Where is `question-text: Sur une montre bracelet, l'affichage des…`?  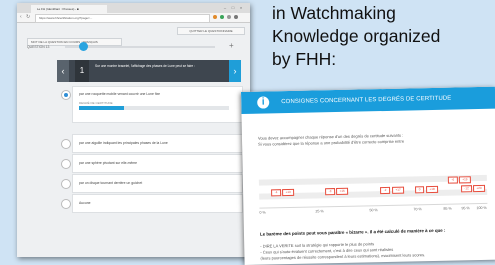
question-text: Sur une montre bracelet, l'affichage des… is located at coordinates (145, 66).